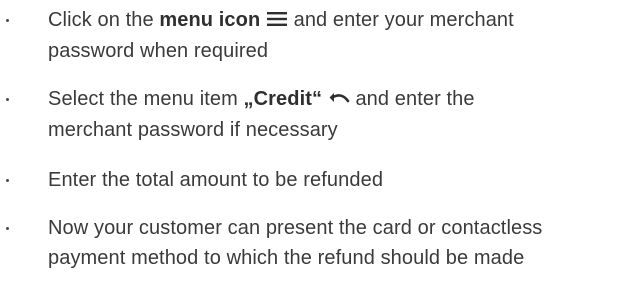  I want to click on step-2-post: and enter the, so click(412, 99).